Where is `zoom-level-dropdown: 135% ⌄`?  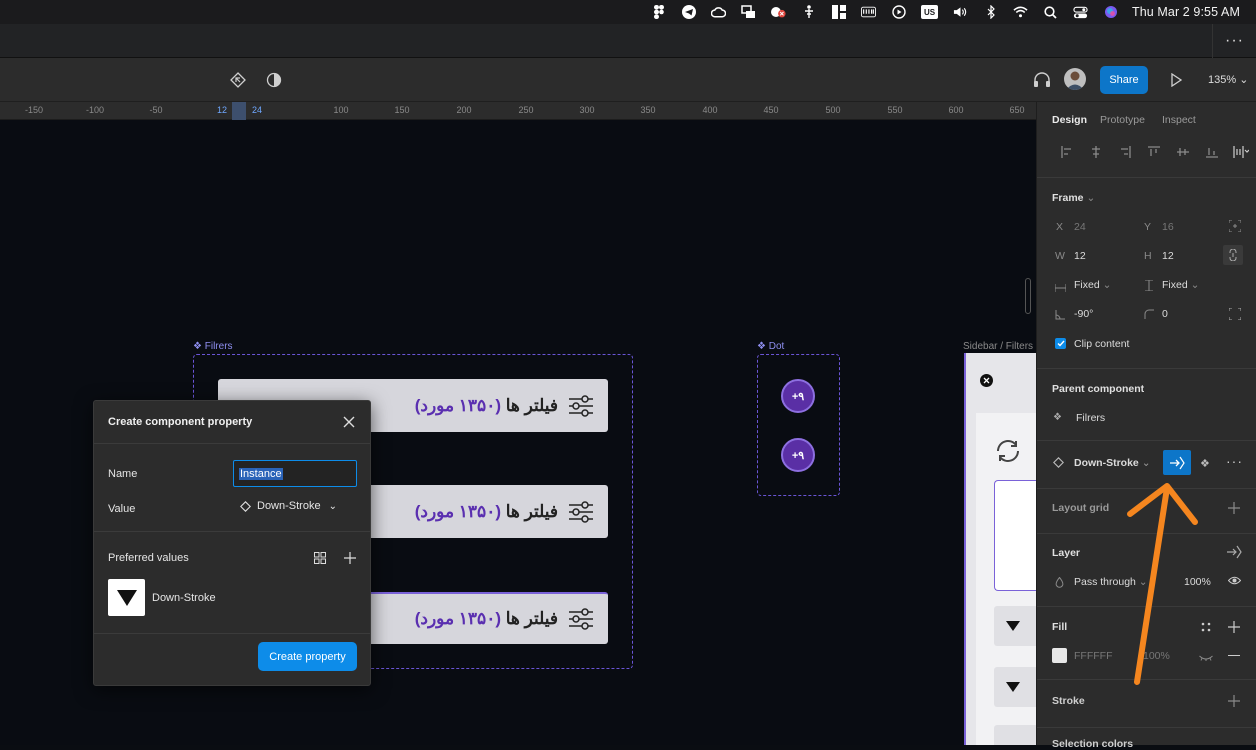
zoom-level-dropdown: 135% ⌄ is located at coordinates (1228, 79).